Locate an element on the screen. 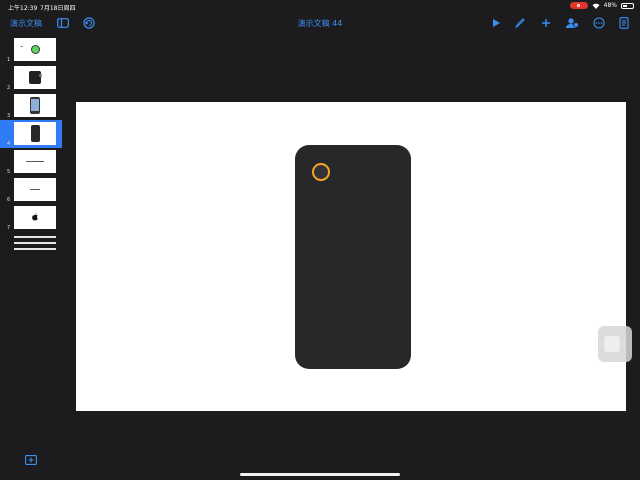 The image size is (640, 480). slide-navigator: 1 2 3 4 5 6 7 is located at coordinates (31, 258).